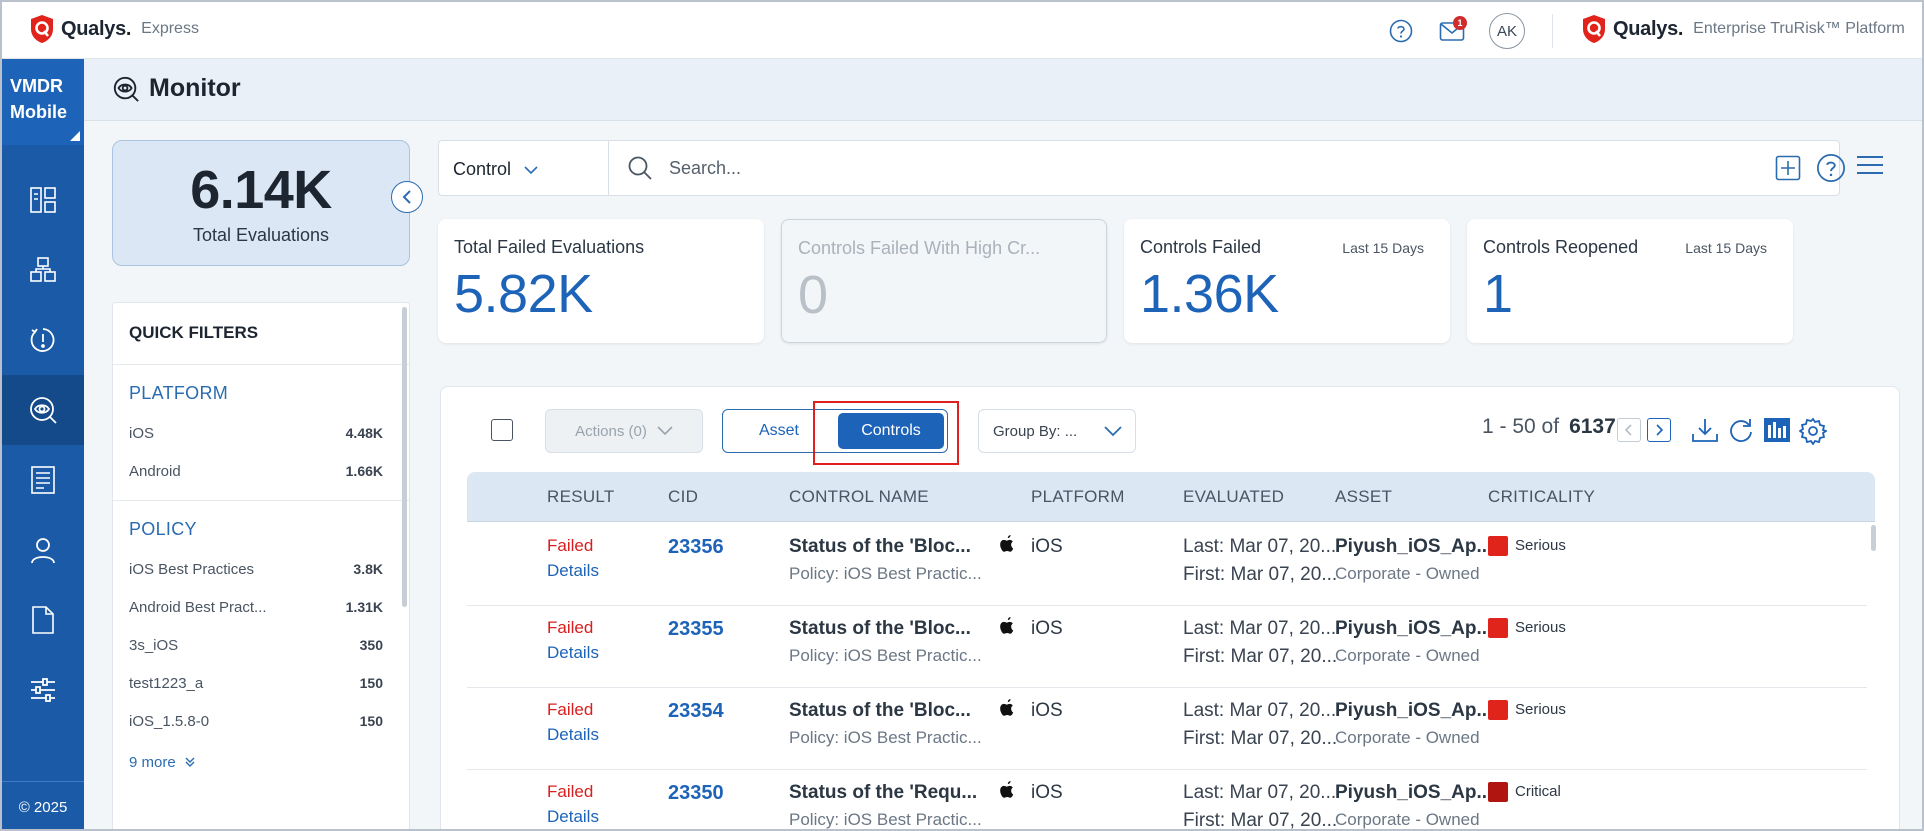  Describe the element at coordinates (261, 203) in the screenshot. I see `total-evaluations-card: 6.14K Total Evaluations` at that location.